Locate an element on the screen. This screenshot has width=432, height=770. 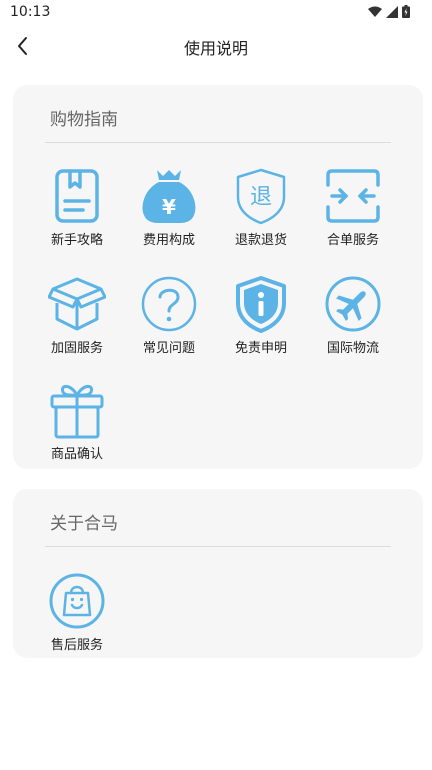
top-bar: 使用说明 is located at coordinates (216, 46).